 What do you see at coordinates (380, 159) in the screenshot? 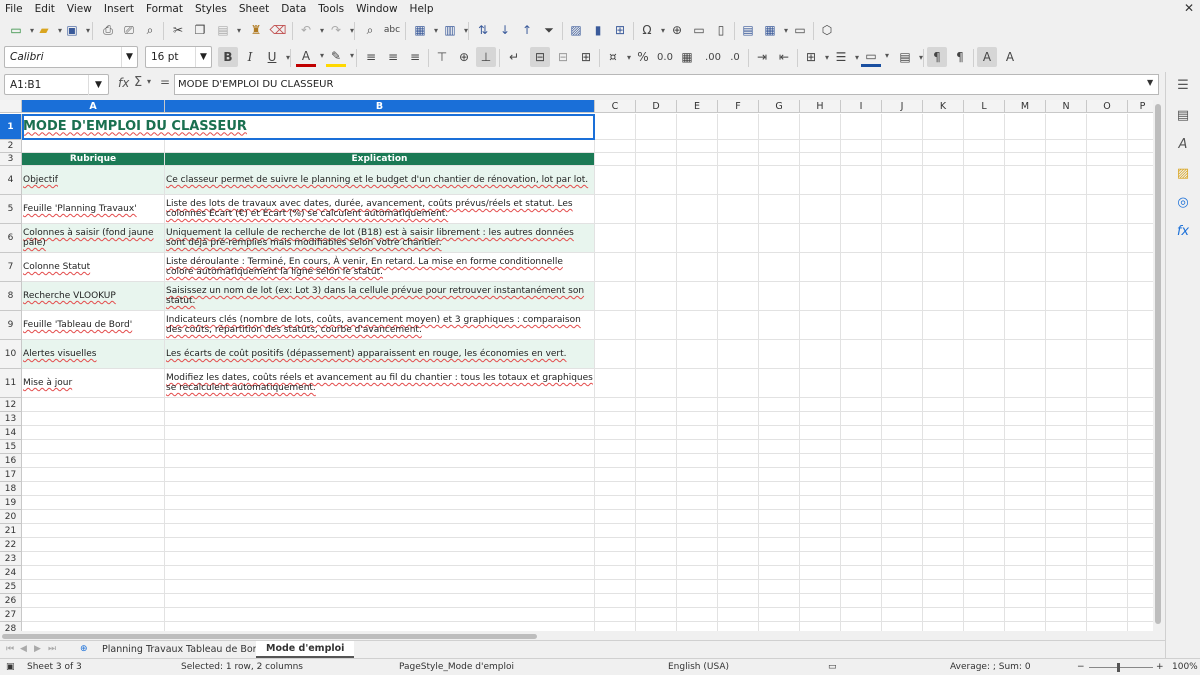
I see `table-header-cell: Explication` at bounding box center [380, 159].